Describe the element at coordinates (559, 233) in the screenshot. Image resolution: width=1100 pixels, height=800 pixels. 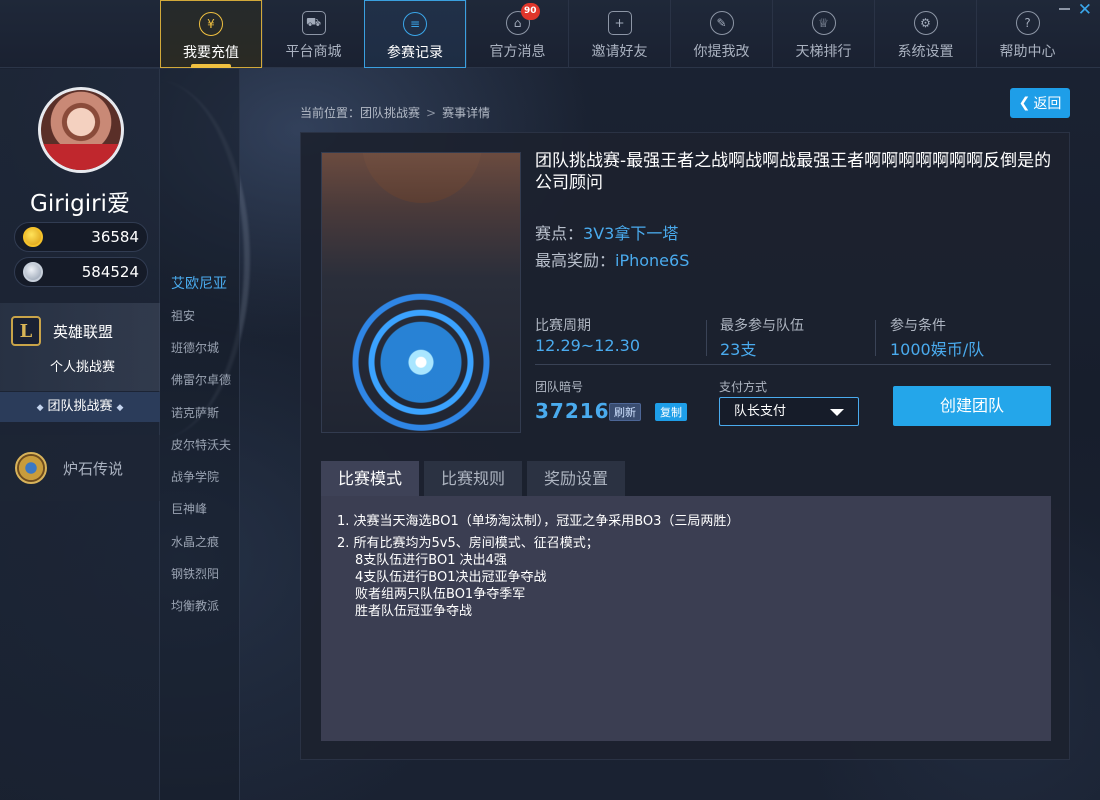
I see `match-point-label: 赛点：` at that location.